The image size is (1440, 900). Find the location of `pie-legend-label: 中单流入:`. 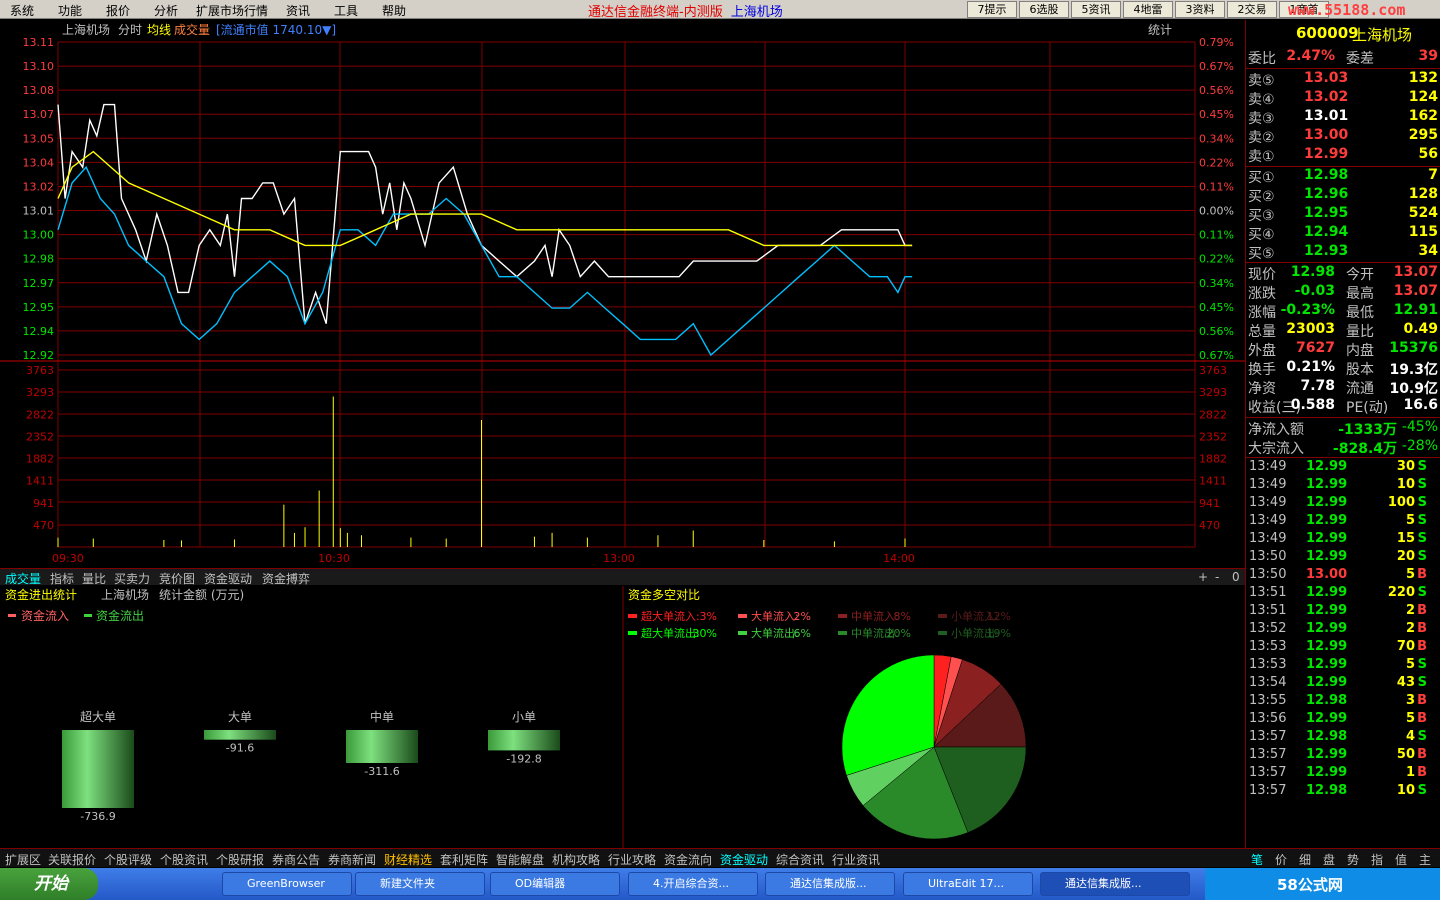

pie-legend-label: 中单流入: is located at coordinates (875, 616).